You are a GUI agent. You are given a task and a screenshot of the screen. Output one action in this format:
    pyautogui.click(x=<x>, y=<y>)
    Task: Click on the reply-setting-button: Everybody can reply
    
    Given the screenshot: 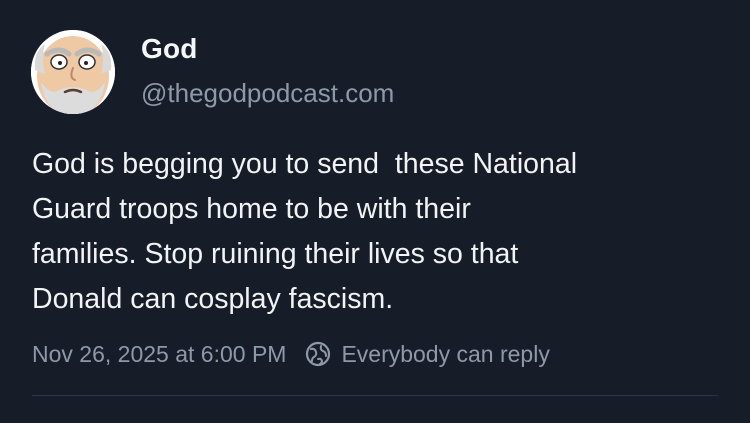 What is the action you would take?
    pyautogui.click(x=427, y=354)
    